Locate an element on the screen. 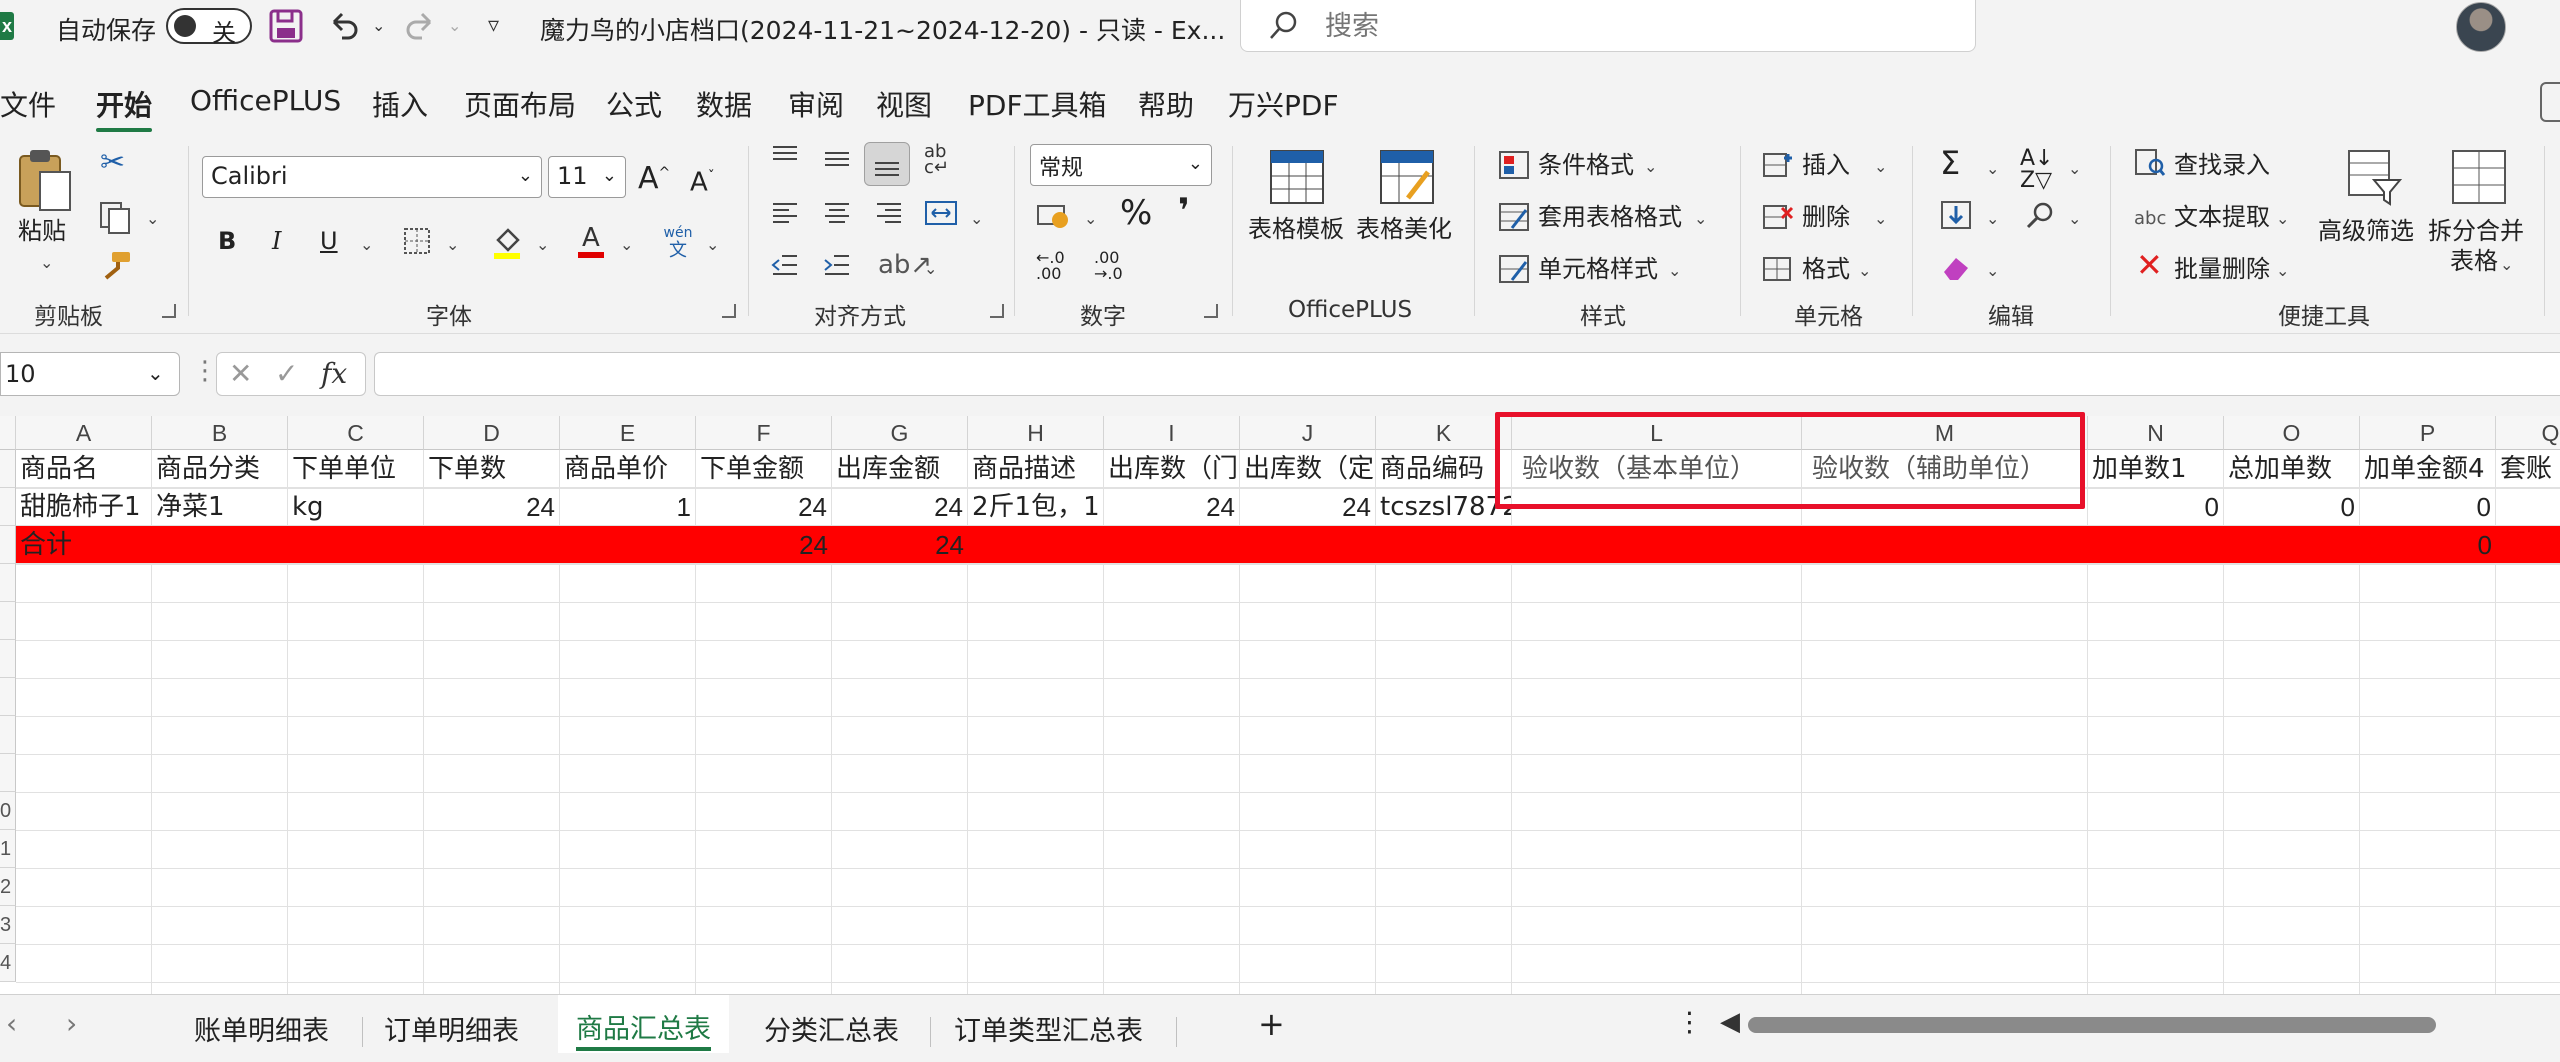  find-entry-icon is located at coordinates (2150, 166).